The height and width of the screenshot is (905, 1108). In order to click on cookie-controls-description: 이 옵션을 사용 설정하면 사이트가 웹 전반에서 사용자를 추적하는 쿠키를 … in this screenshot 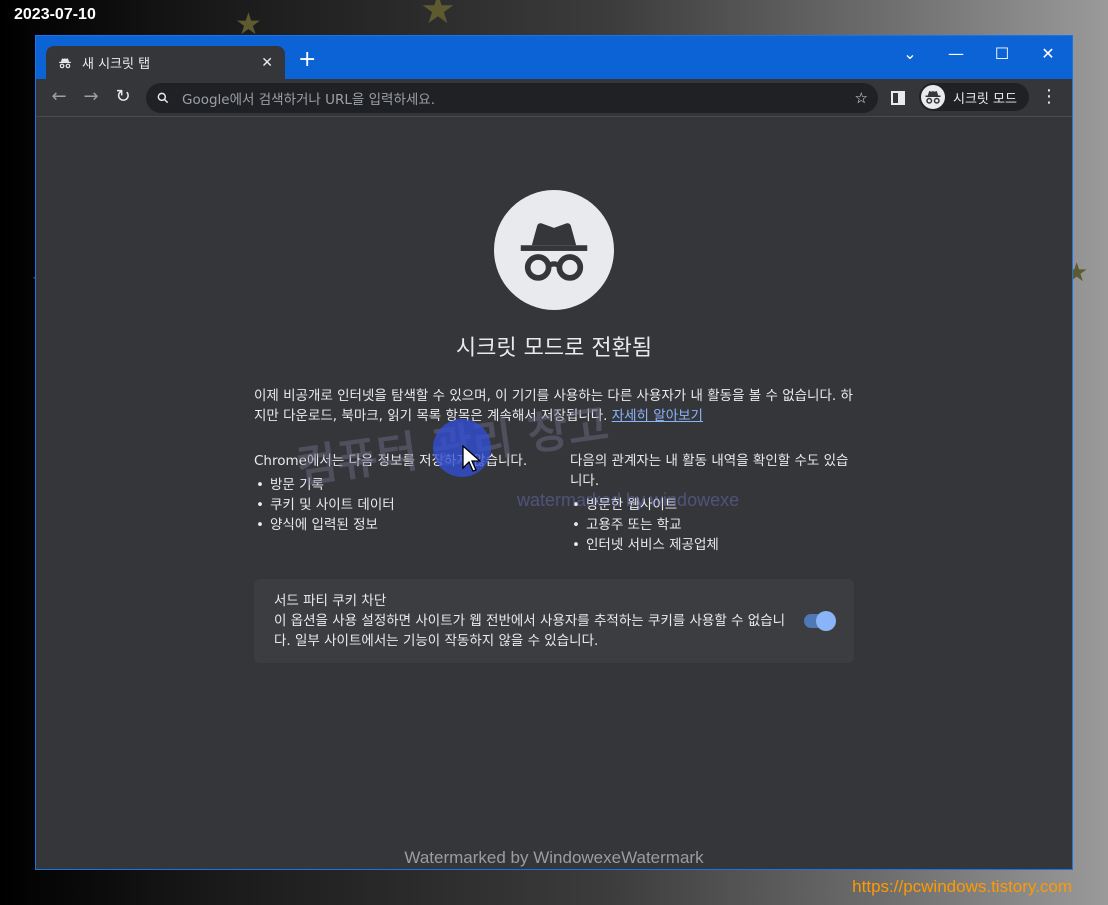, I will do `click(530, 631)`.